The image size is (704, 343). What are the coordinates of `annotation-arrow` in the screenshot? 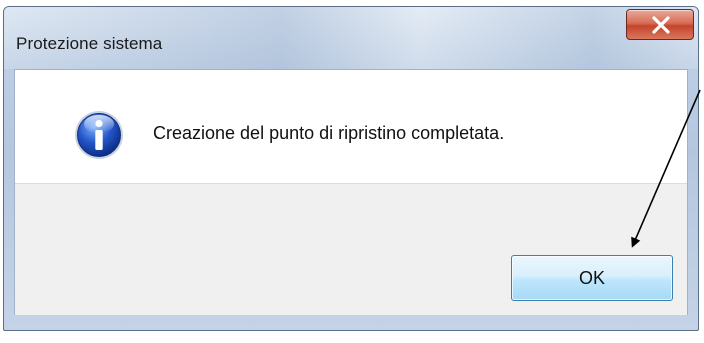 It's located at (666, 168).